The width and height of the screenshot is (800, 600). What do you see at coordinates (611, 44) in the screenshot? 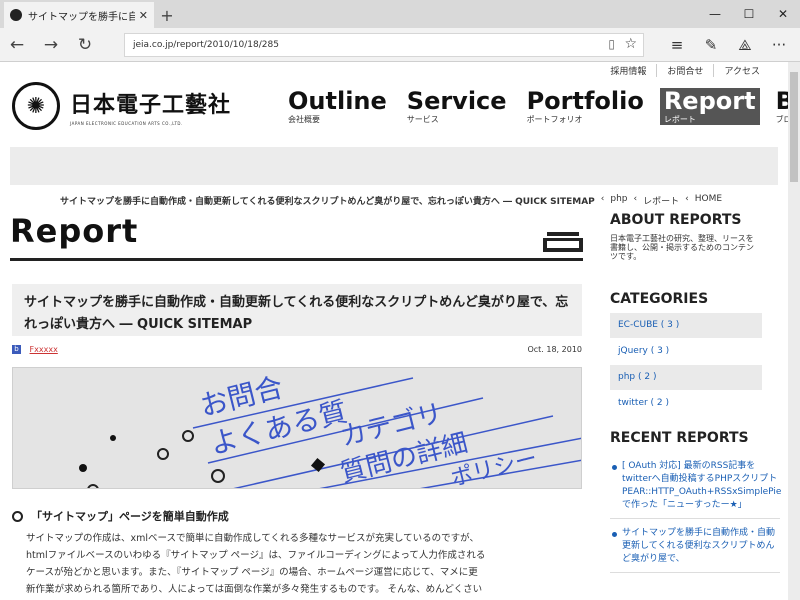
I see `reading-view-icon: ▯` at bounding box center [611, 44].